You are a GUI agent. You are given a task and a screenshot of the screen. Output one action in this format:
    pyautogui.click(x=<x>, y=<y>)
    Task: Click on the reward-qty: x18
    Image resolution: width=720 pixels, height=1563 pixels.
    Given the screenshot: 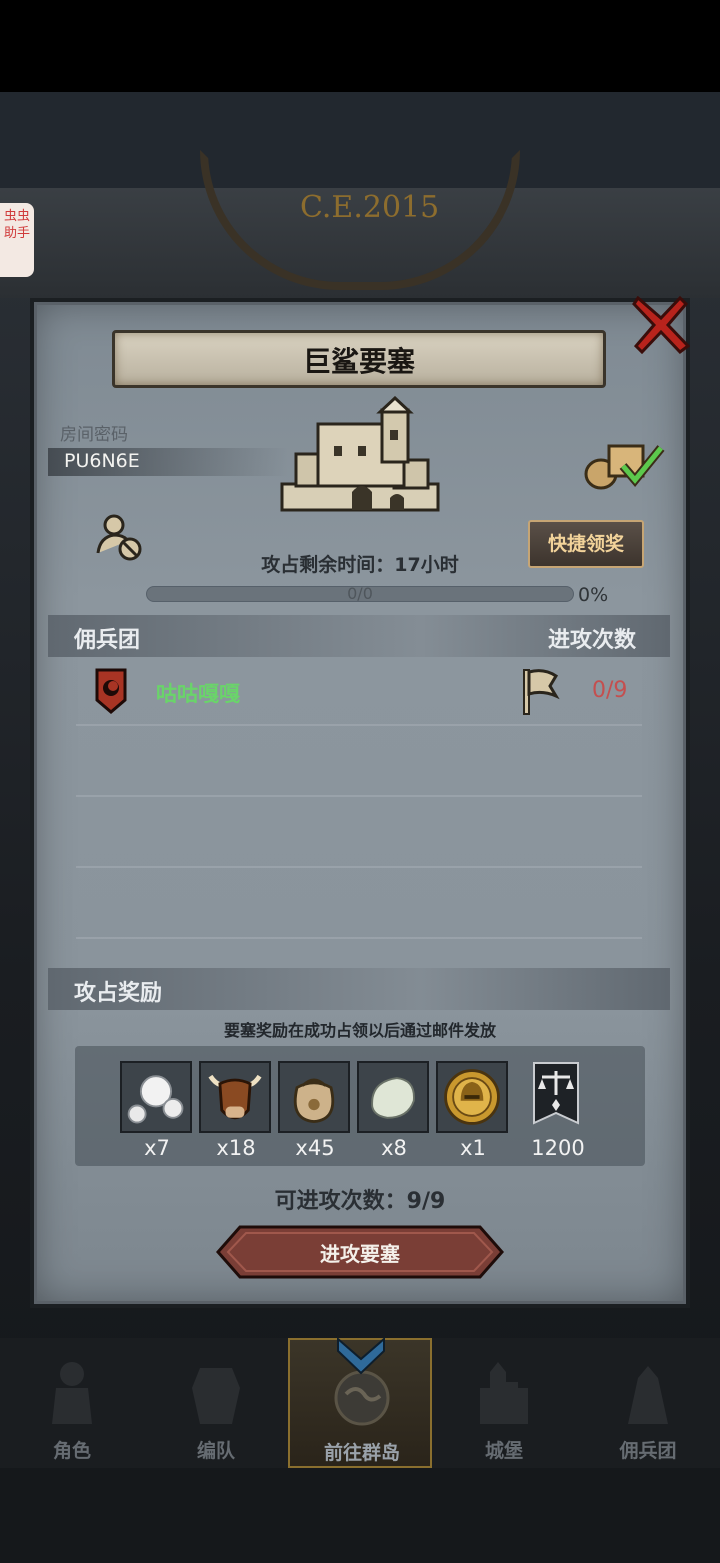 What is the action you would take?
    pyautogui.click(x=236, y=1148)
    